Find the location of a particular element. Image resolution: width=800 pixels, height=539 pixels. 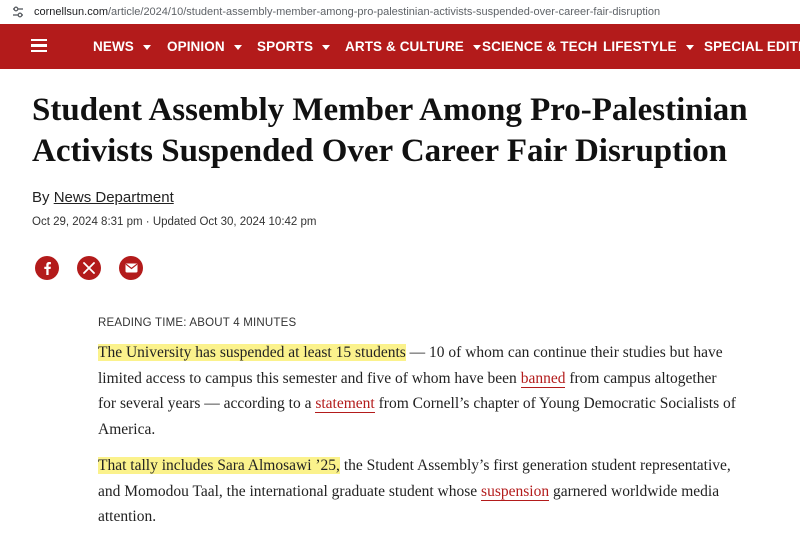

nav-item-sports: SPORTS is located at coordinates (294, 46).